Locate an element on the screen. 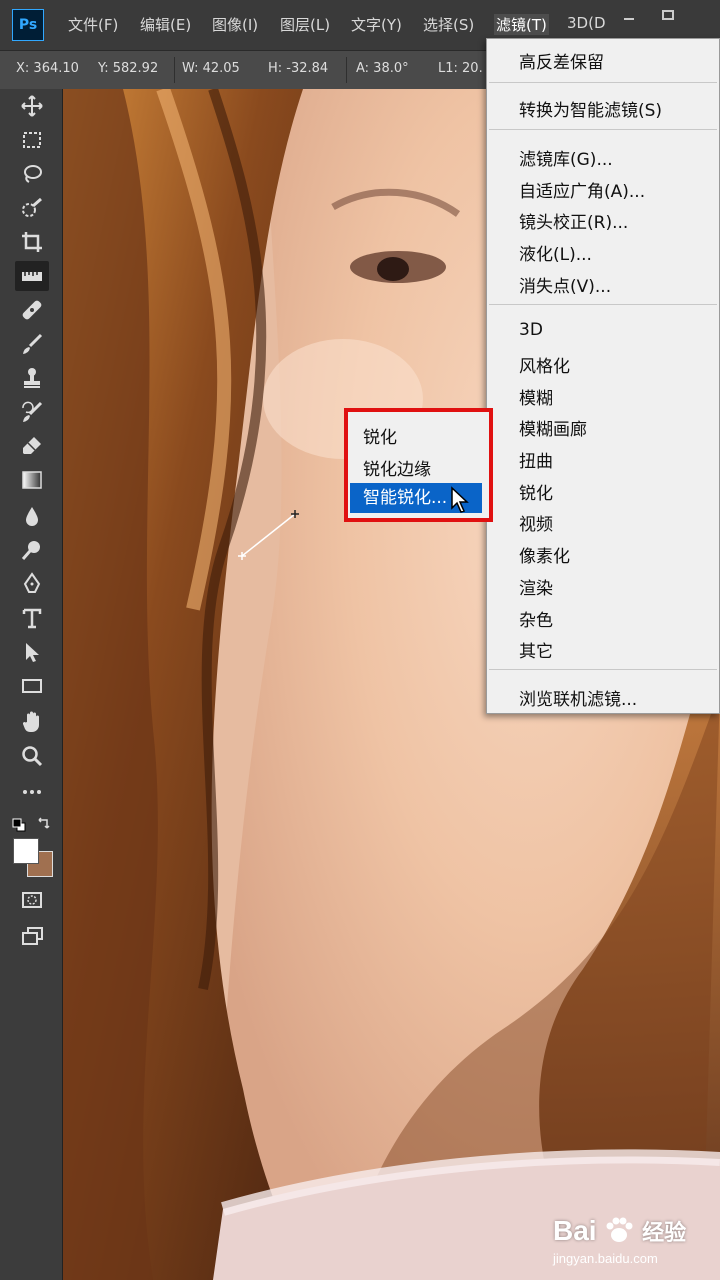  brush-icon is located at coordinates (32, 344).